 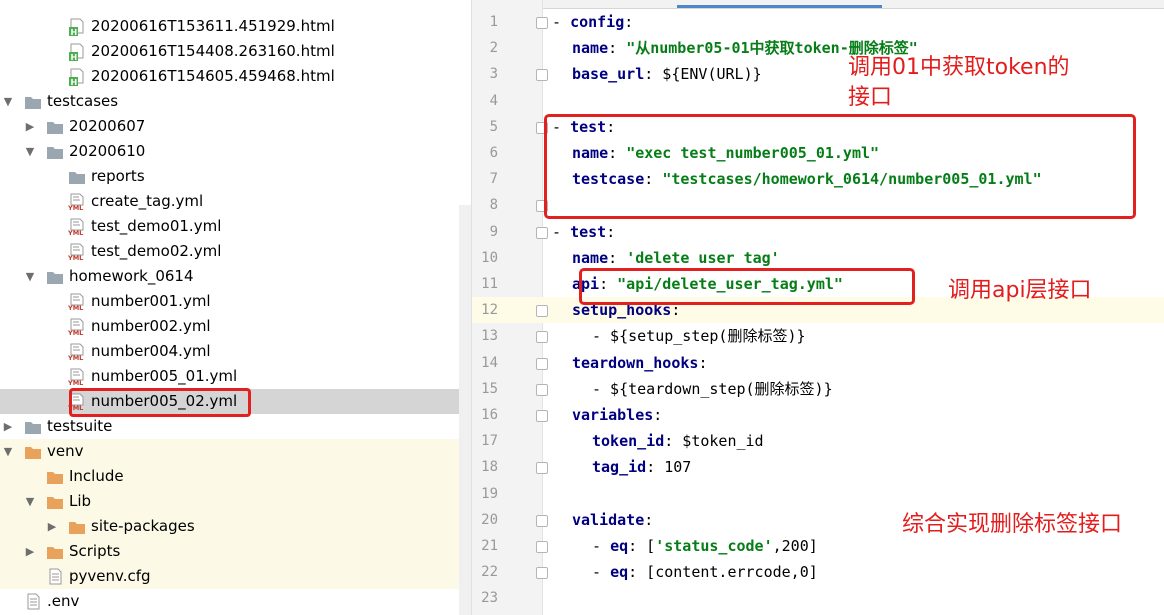 What do you see at coordinates (235, 251) in the screenshot?
I see `tree-item: YML test_demo02.yml` at bounding box center [235, 251].